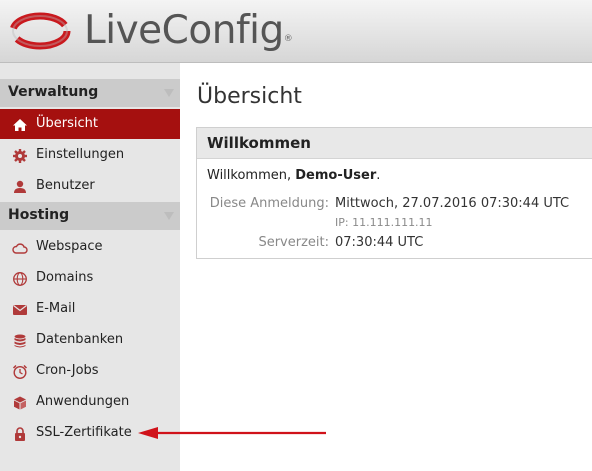 This screenshot has height=471, width=592. I want to click on sidebar-item-uebersicht: Übersicht, so click(90, 124).